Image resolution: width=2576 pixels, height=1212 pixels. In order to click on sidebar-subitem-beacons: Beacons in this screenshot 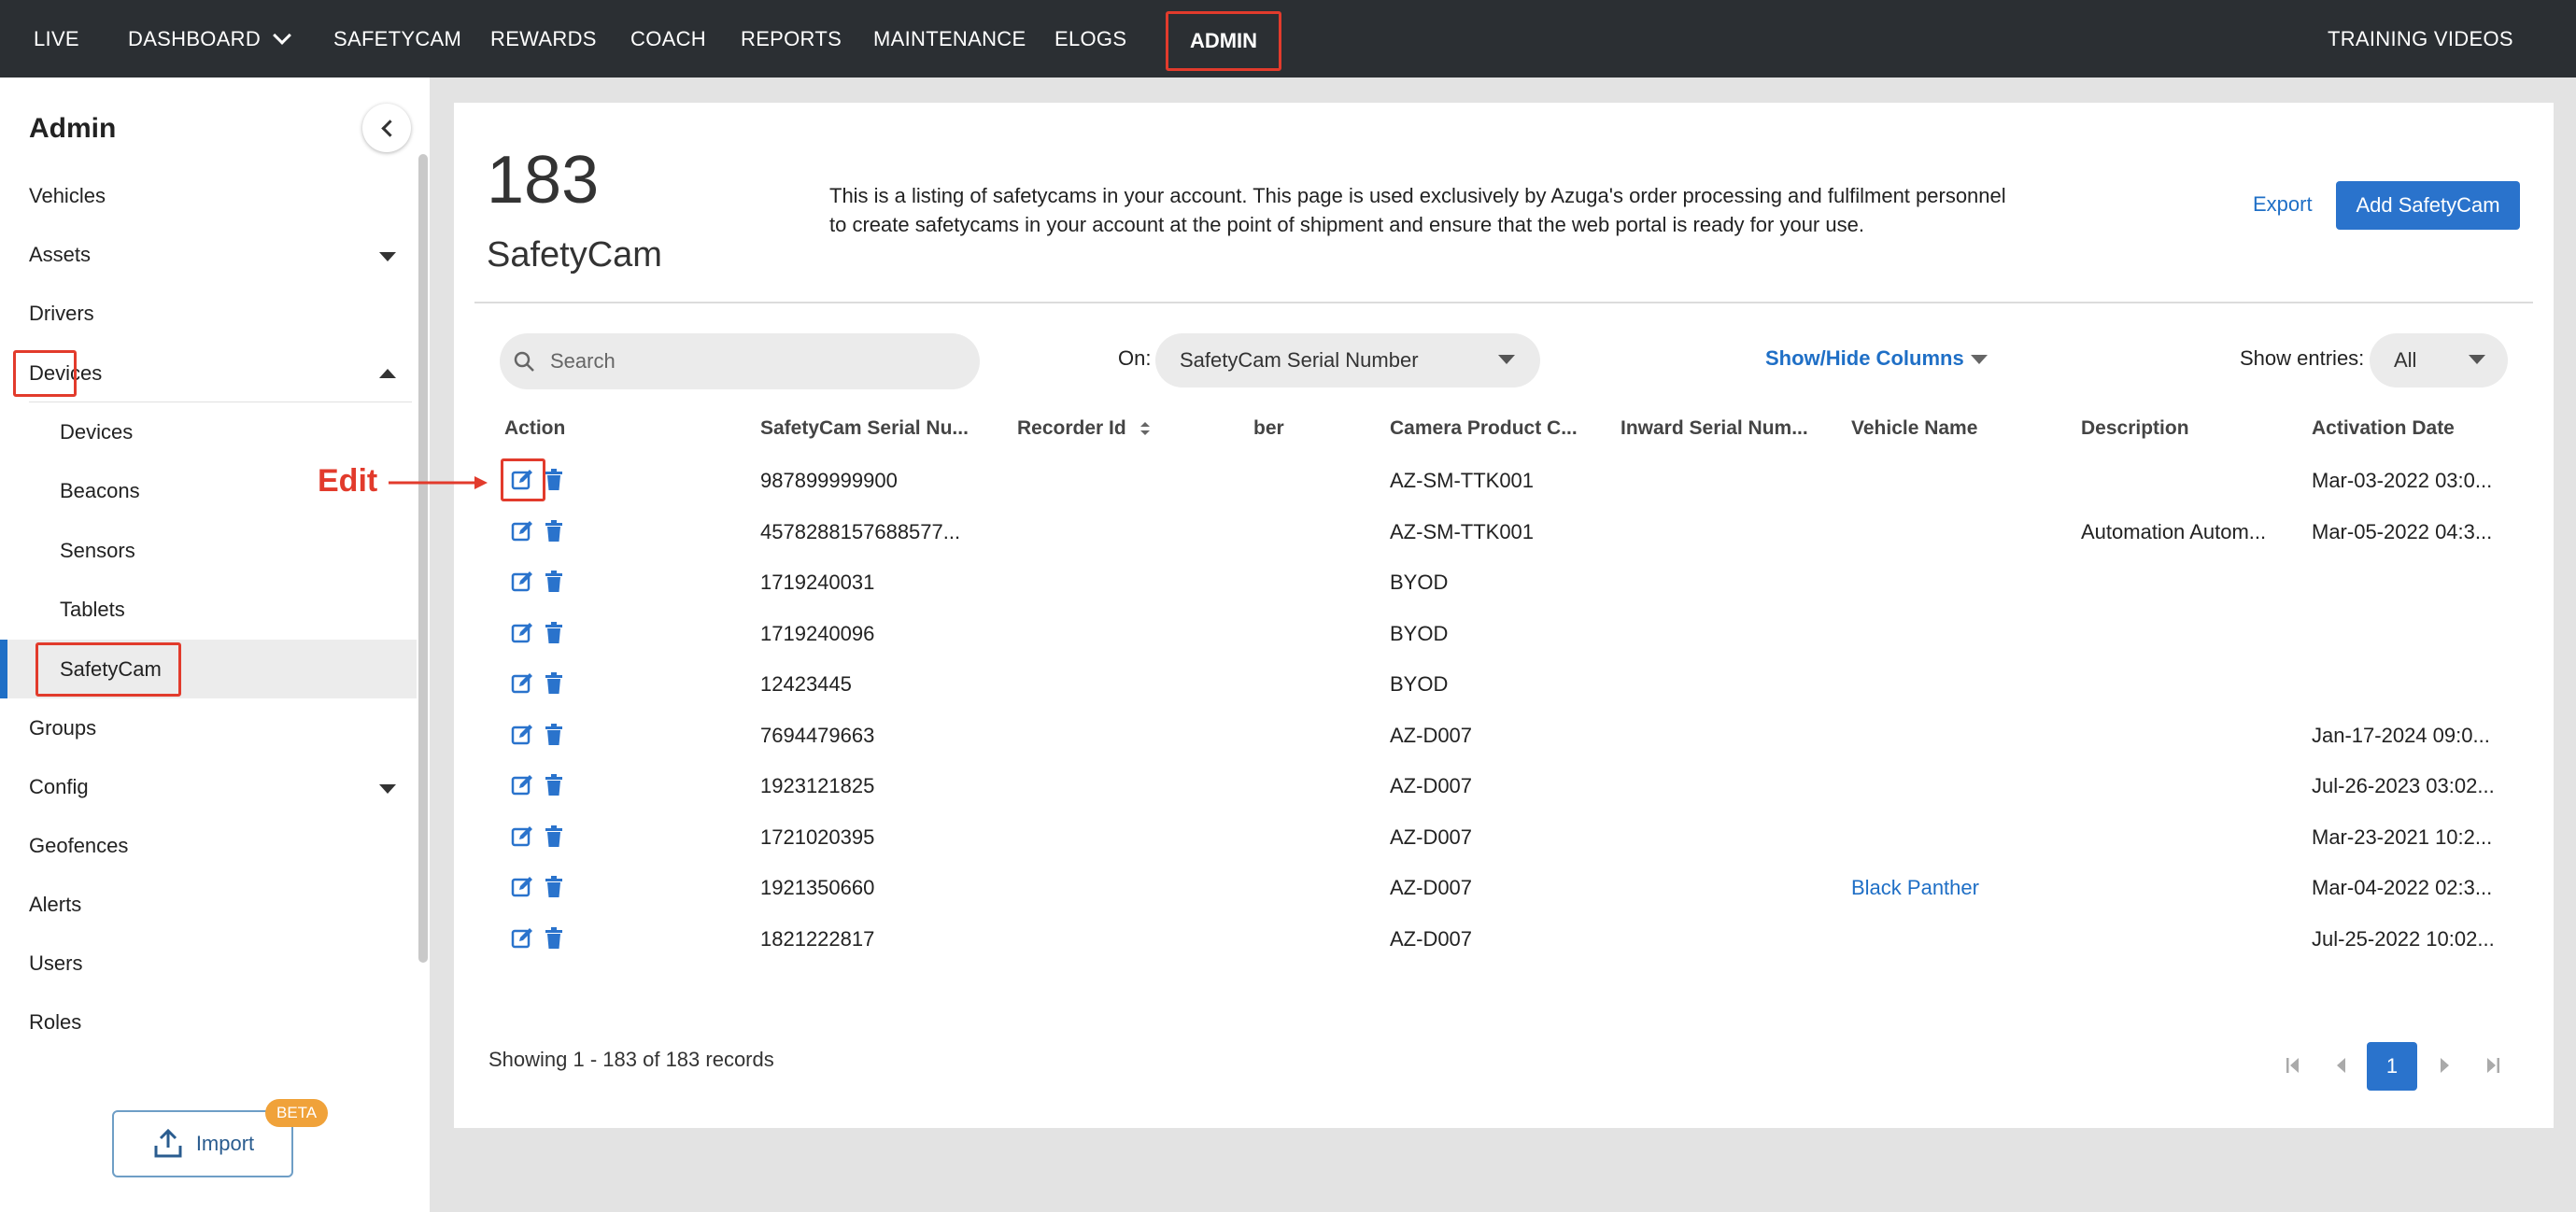, I will do `click(100, 490)`.